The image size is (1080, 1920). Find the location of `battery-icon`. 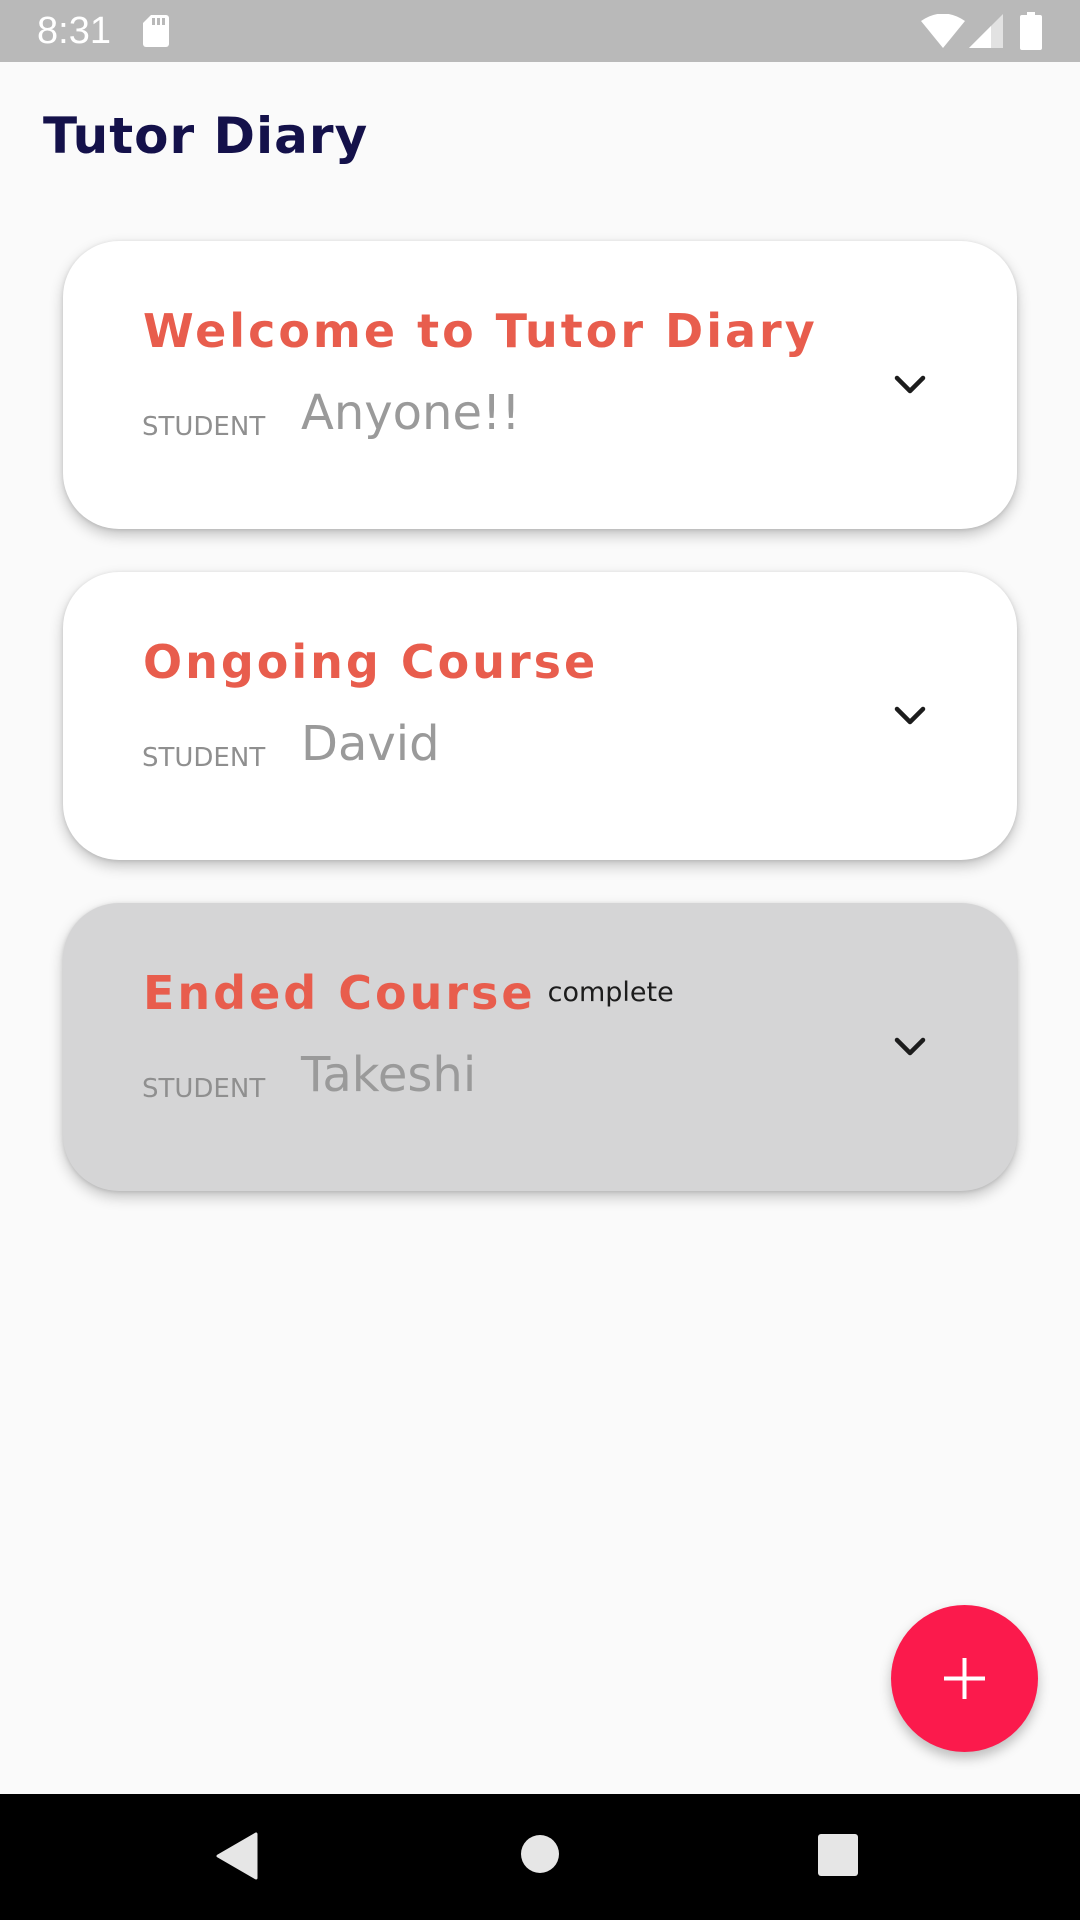

battery-icon is located at coordinates (1031, 31).